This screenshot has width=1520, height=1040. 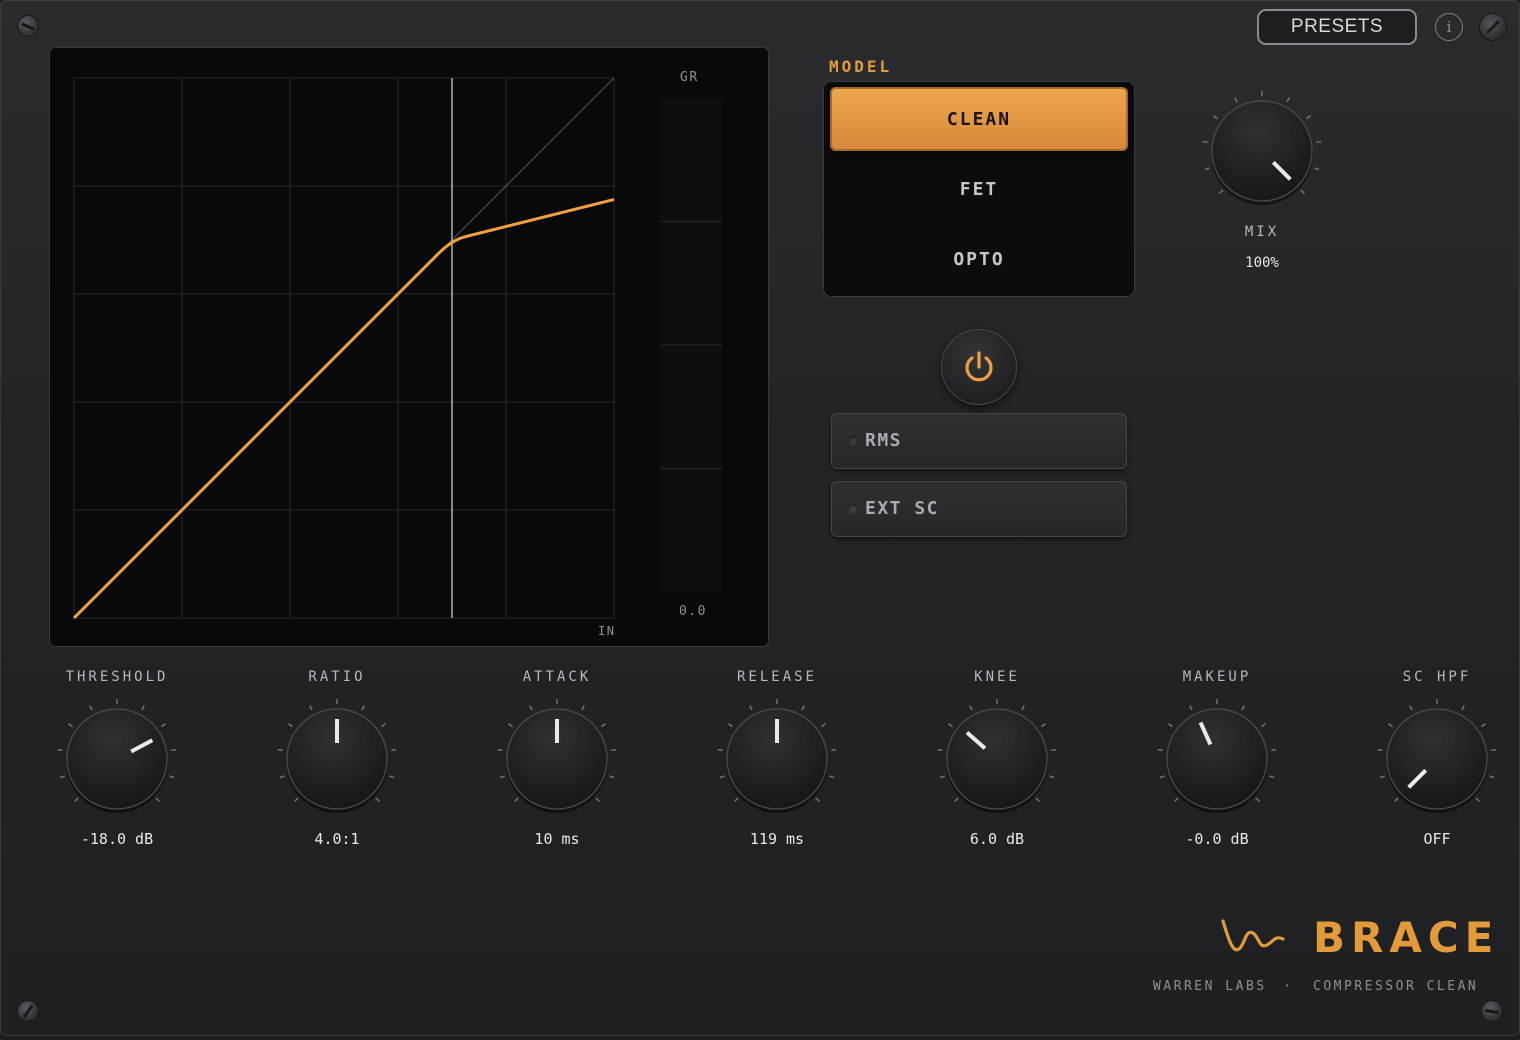 I want to click on rms-toggle: RMS, so click(x=979, y=441).